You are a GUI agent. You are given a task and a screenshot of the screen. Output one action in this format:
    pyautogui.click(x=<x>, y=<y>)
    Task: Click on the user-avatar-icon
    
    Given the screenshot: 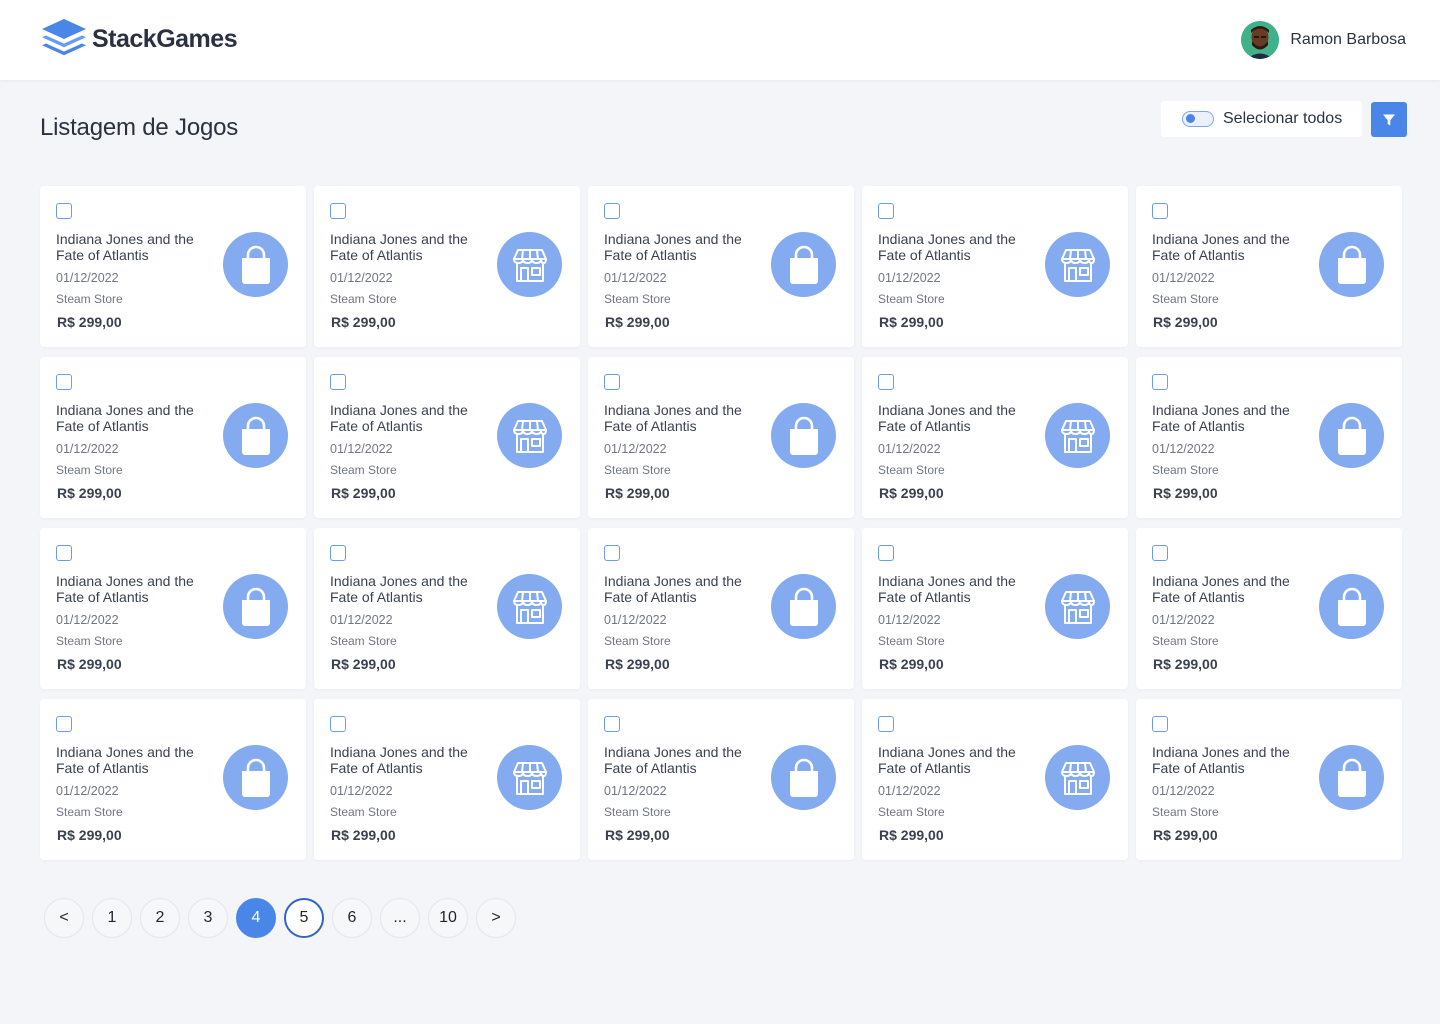 What is the action you would take?
    pyautogui.click(x=1260, y=40)
    